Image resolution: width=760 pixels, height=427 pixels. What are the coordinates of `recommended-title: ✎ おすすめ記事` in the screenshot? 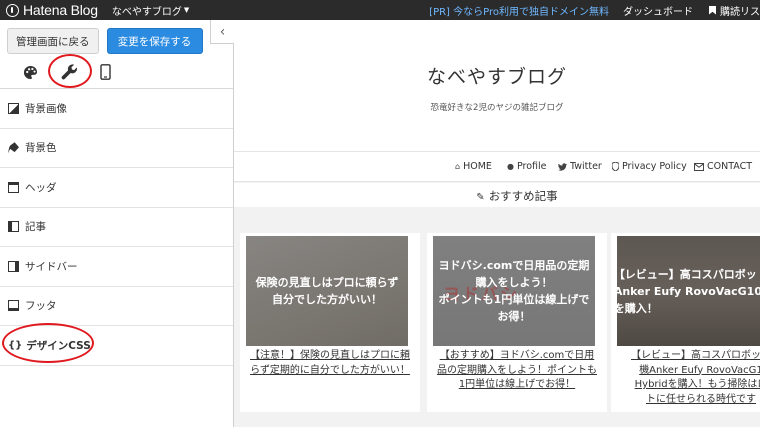 It's located at (497, 196).